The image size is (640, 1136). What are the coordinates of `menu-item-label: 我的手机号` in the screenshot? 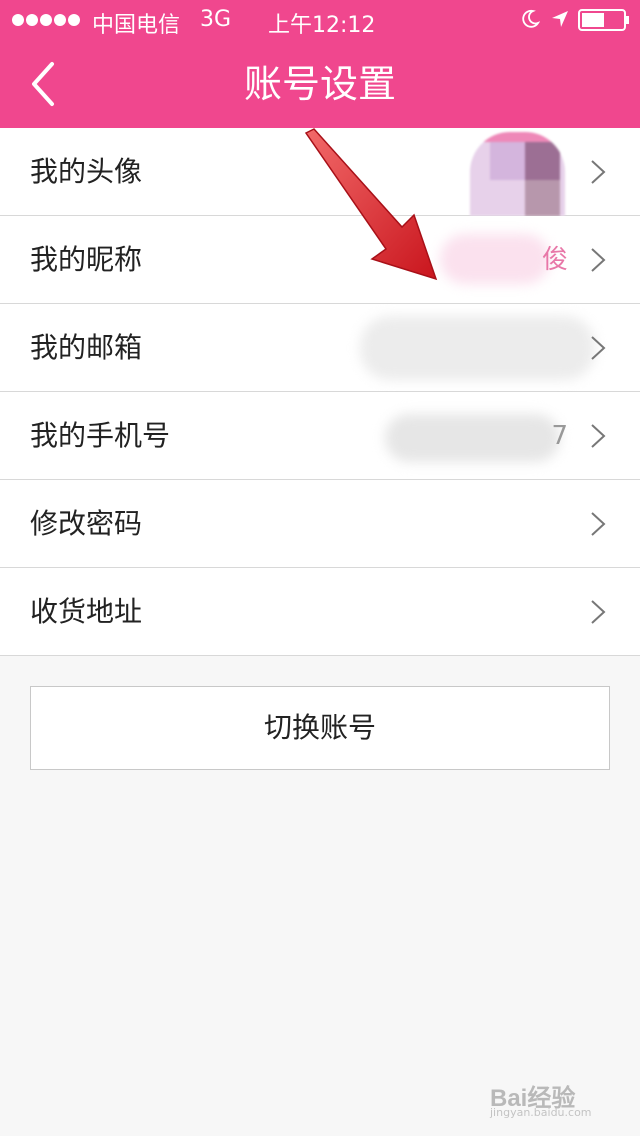 It's located at (100, 435).